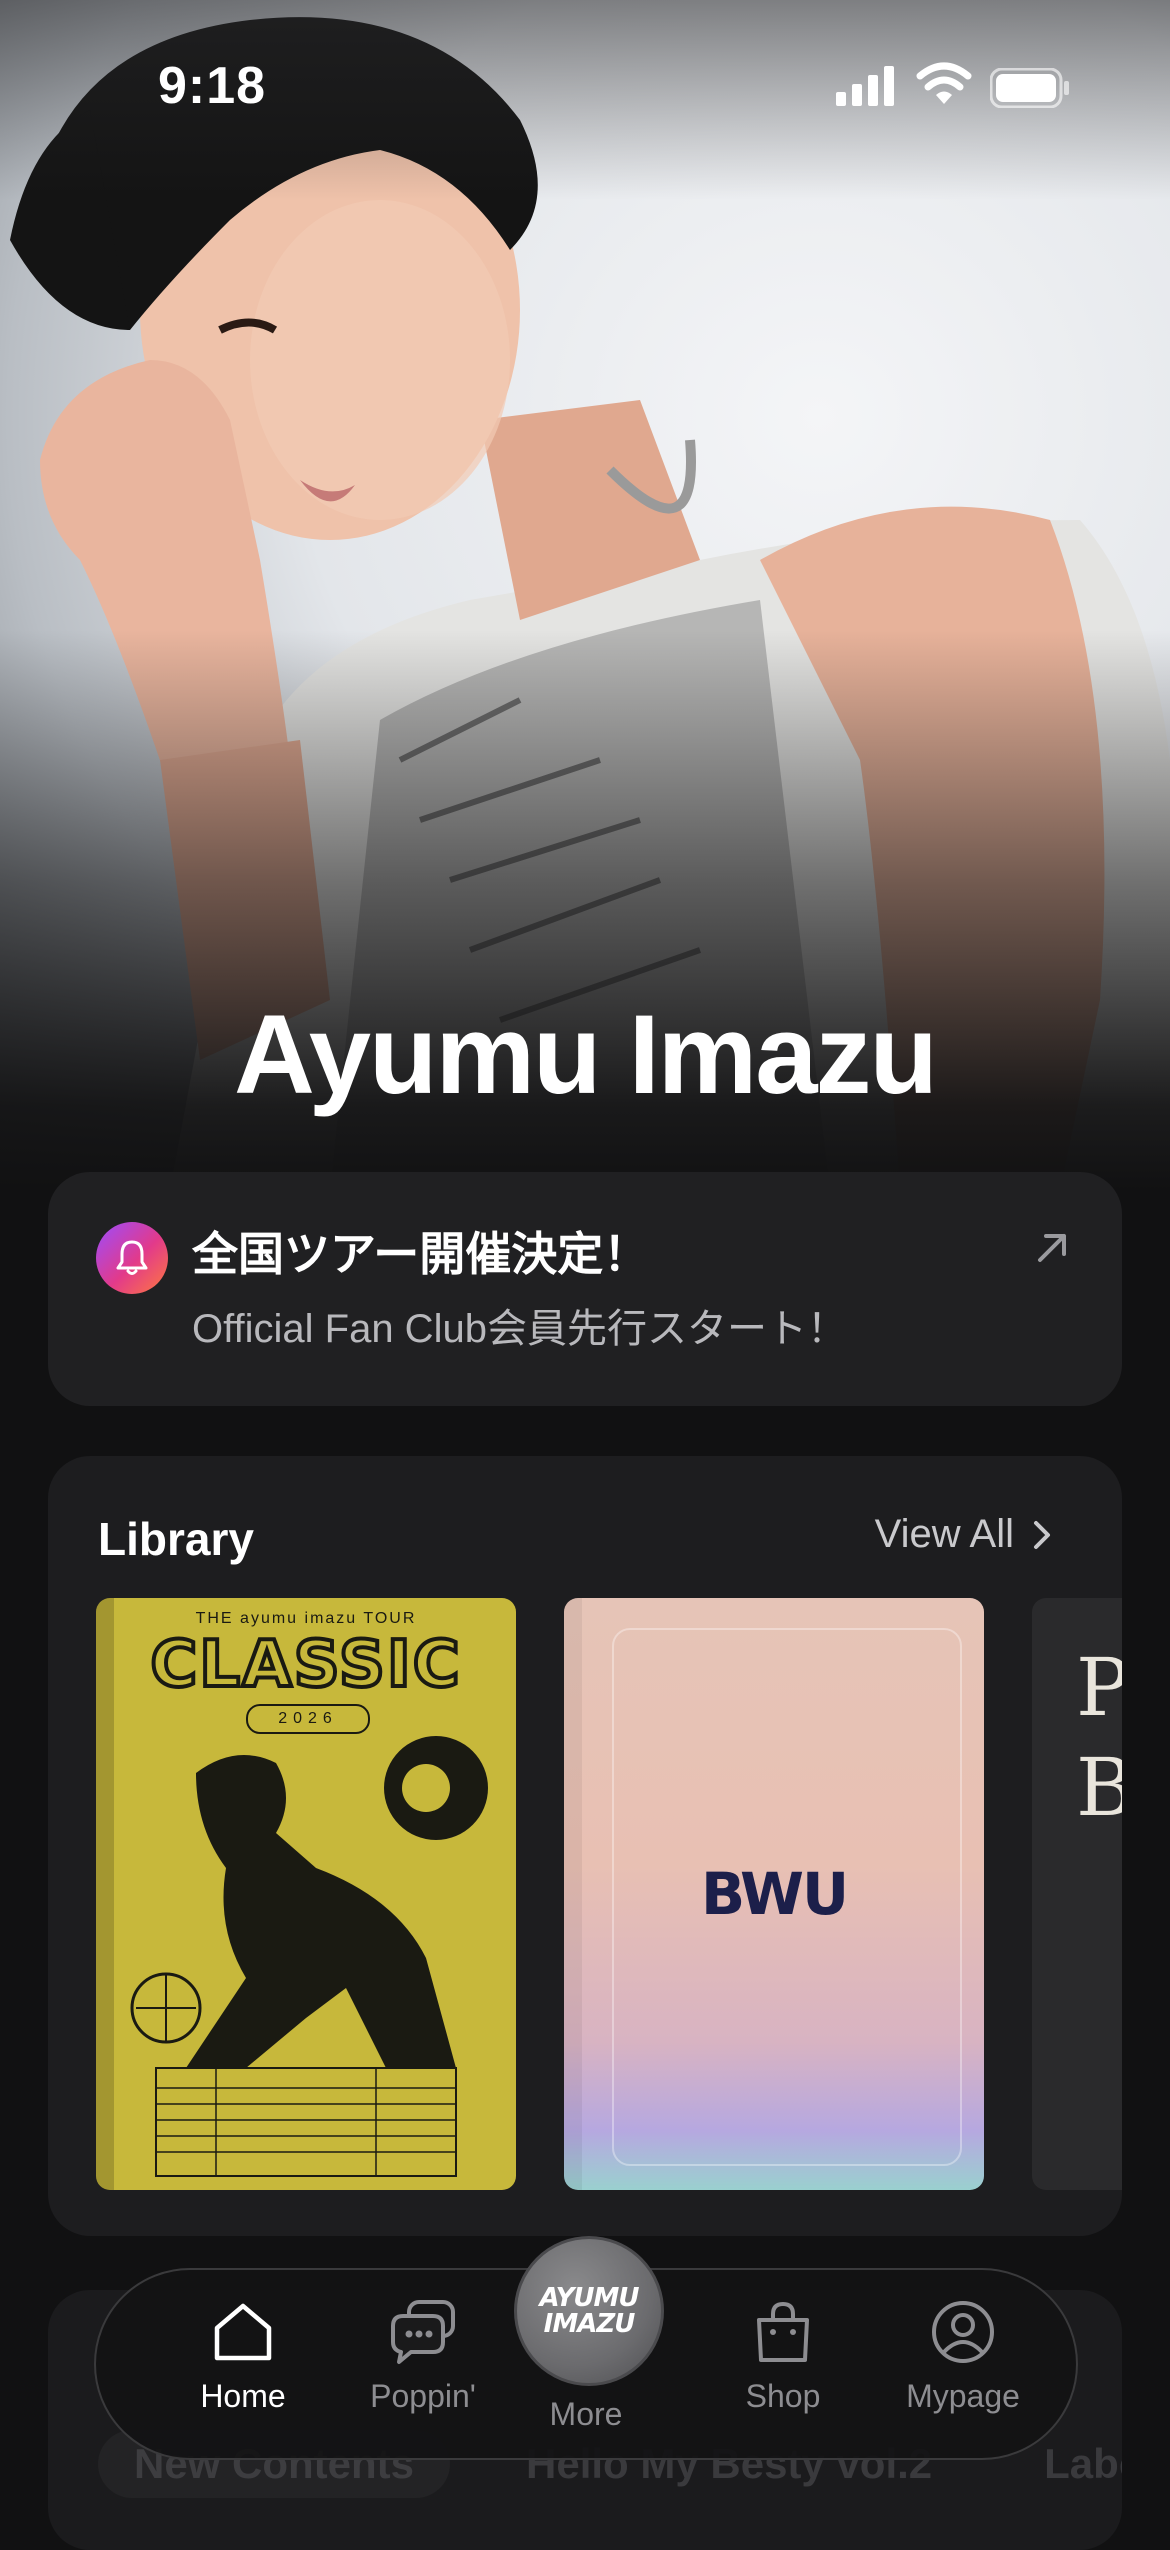 This screenshot has height=2550, width=1170. I want to click on announcement-card: 全国ツアー開催決定！ Official Fan Club会員先行スタート！, so click(585, 1289).